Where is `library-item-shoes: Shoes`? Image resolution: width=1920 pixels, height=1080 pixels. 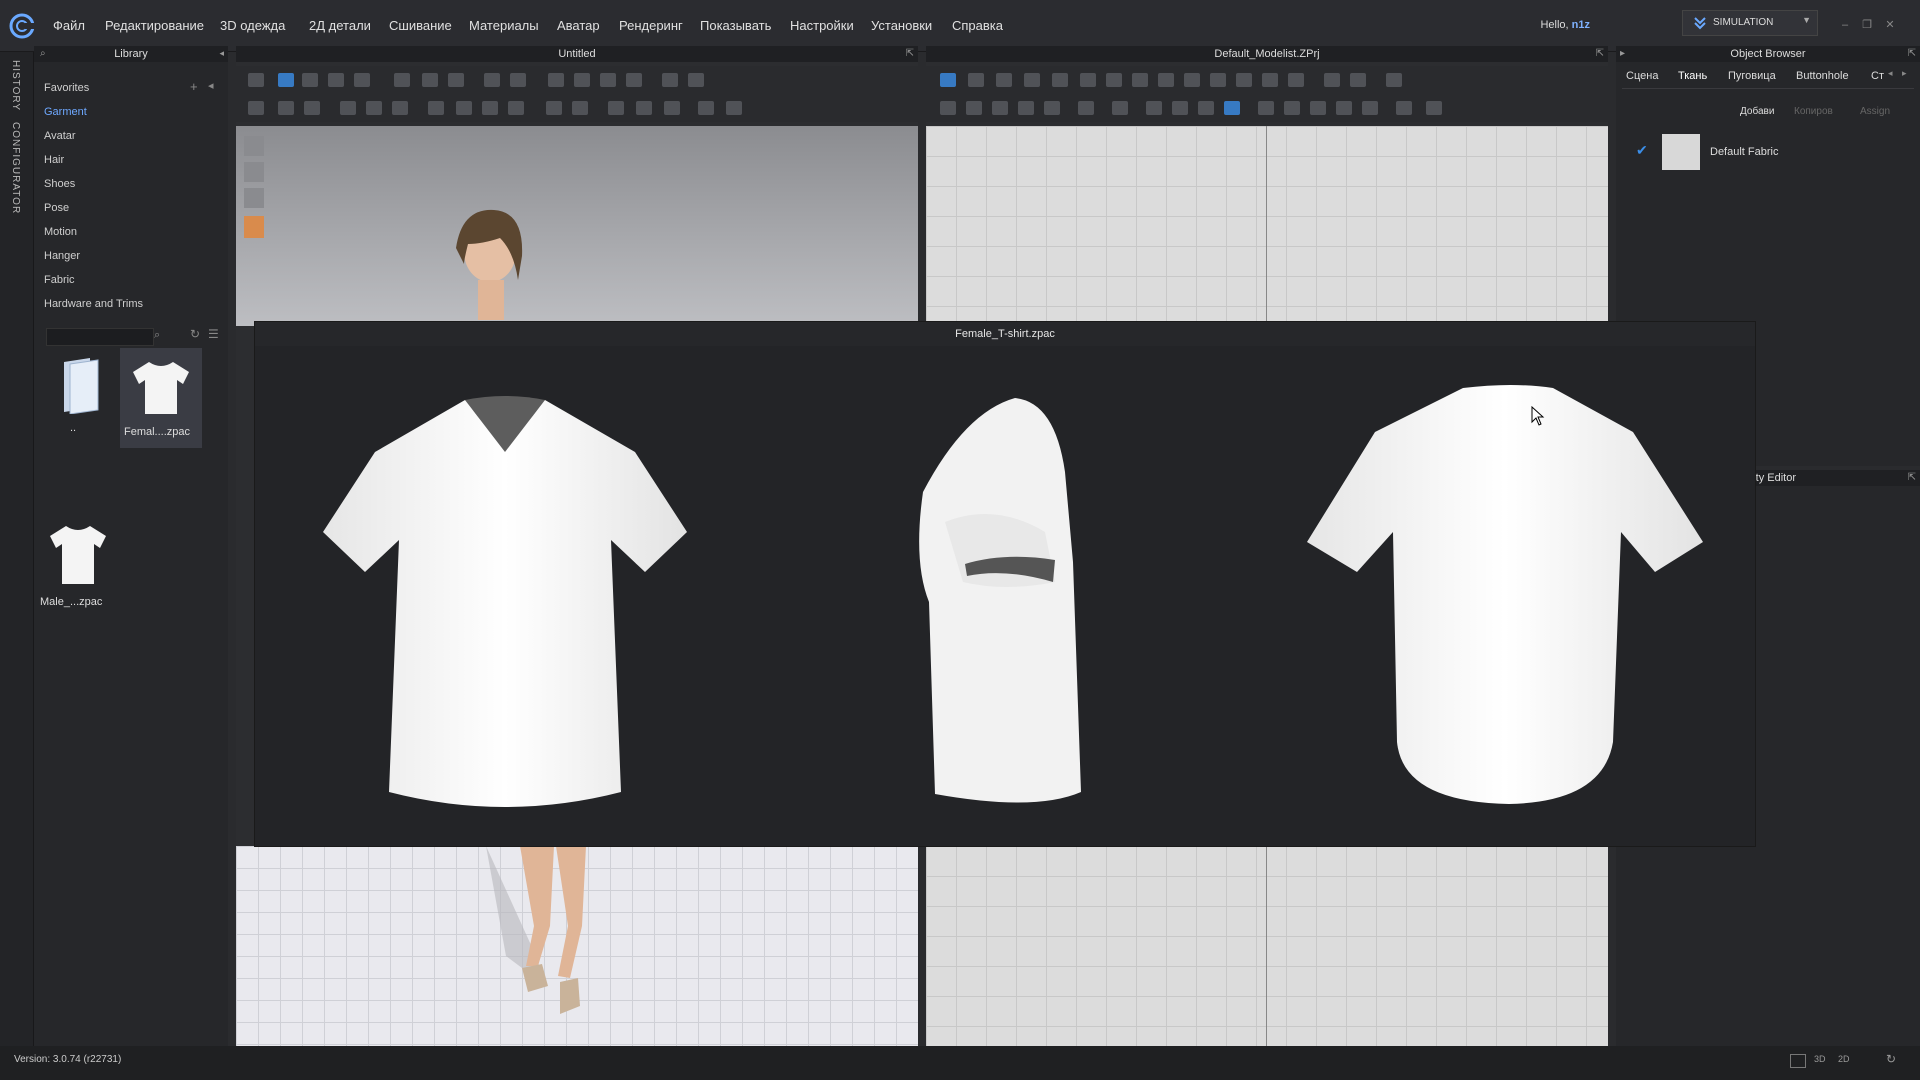 library-item-shoes: Shoes is located at coordinates (59, 184).